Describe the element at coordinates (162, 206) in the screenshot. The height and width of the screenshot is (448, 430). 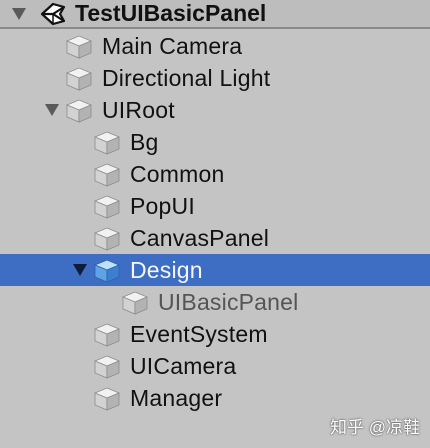
I see `hierarchy-row-label: PopUI` at that location.